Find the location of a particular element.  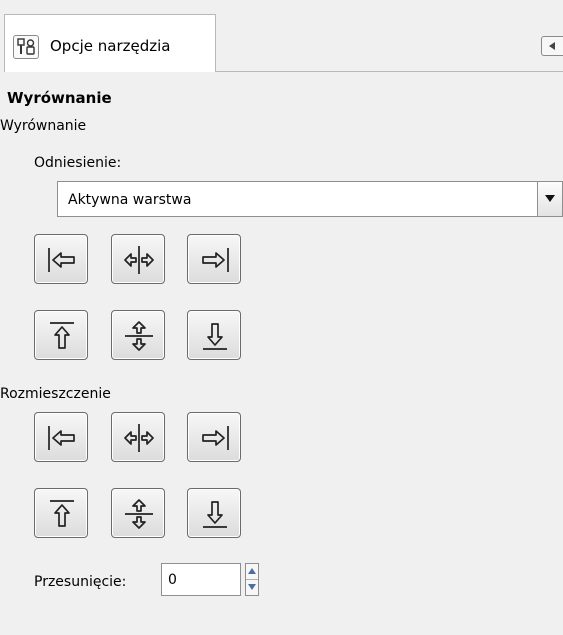

align-left-button is located at coordinates (61, 259).